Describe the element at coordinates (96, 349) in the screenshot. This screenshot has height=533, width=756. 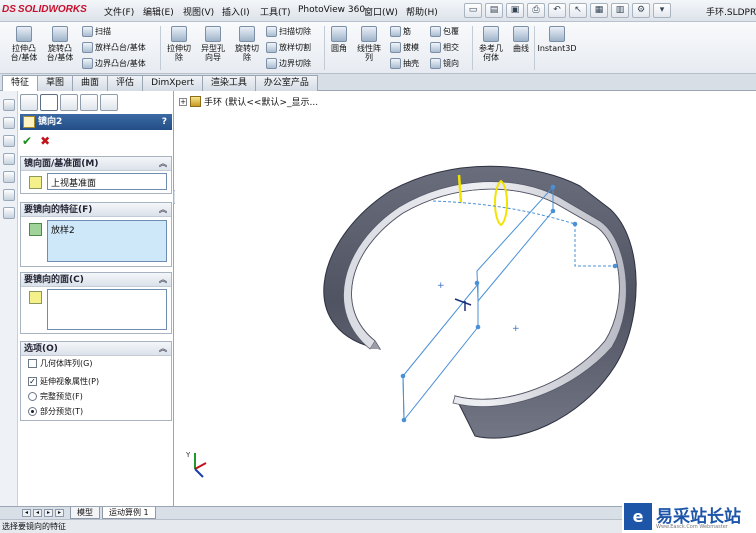
I see `options-header: 选项(O) ︽` at that location.